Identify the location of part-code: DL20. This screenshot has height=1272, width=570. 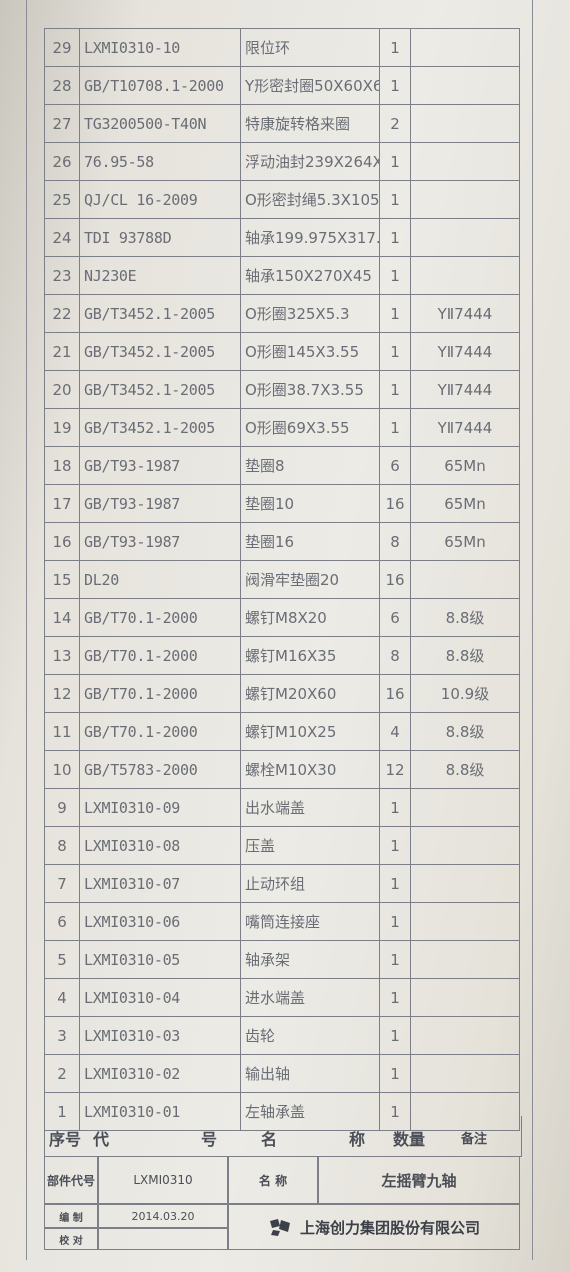
(160, 579).